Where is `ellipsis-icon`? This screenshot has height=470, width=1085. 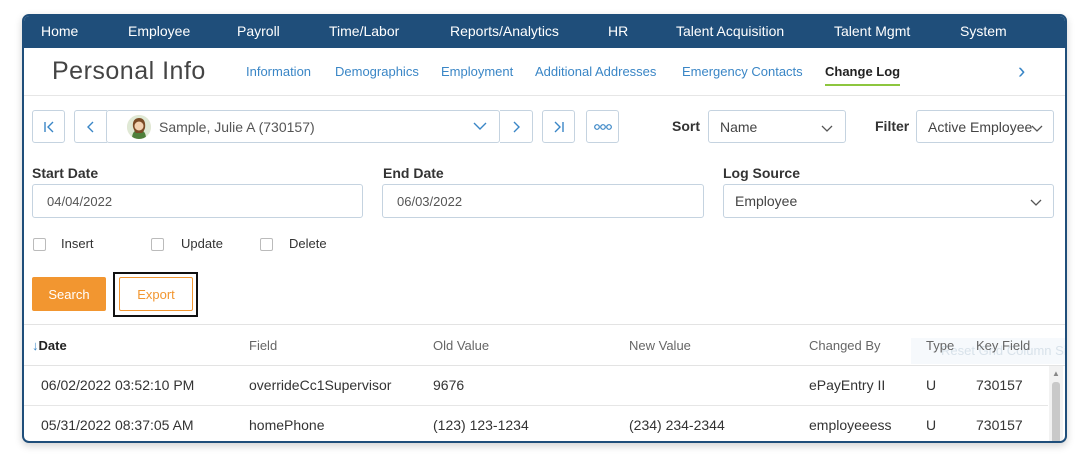
ellipsis-icon is located at coordinates (602, 126).